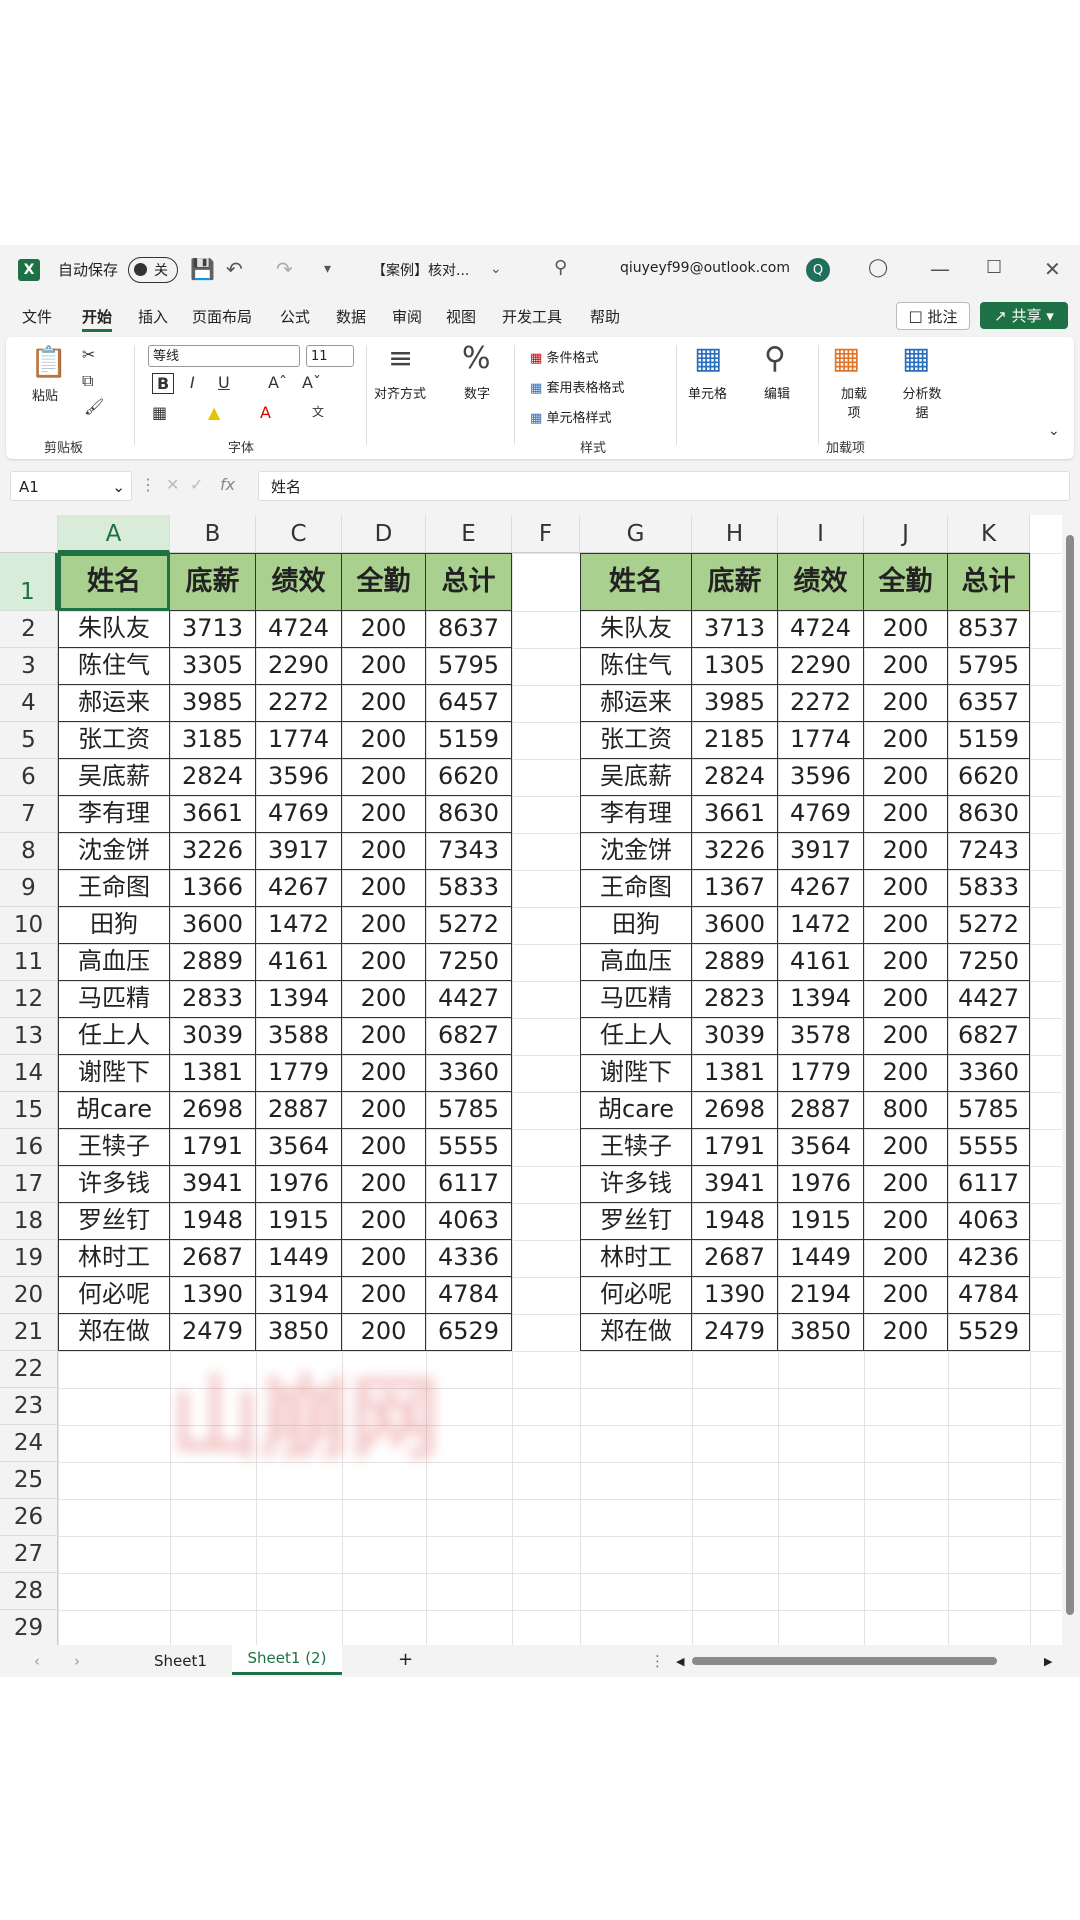  Describe the element at coordinates (570, 416) in the screenshot. I see `cell-style-button: ▦ 单元格样式` at that location.